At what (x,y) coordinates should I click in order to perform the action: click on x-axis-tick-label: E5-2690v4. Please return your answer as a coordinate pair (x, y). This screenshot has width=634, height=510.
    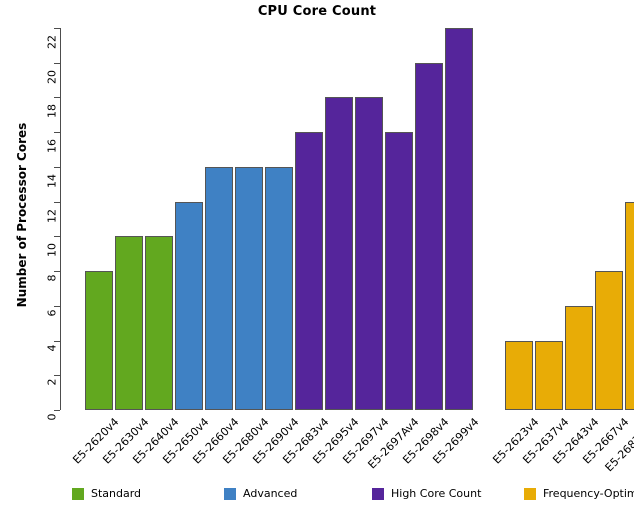
    Looking at the image, I should click on (275, 440).